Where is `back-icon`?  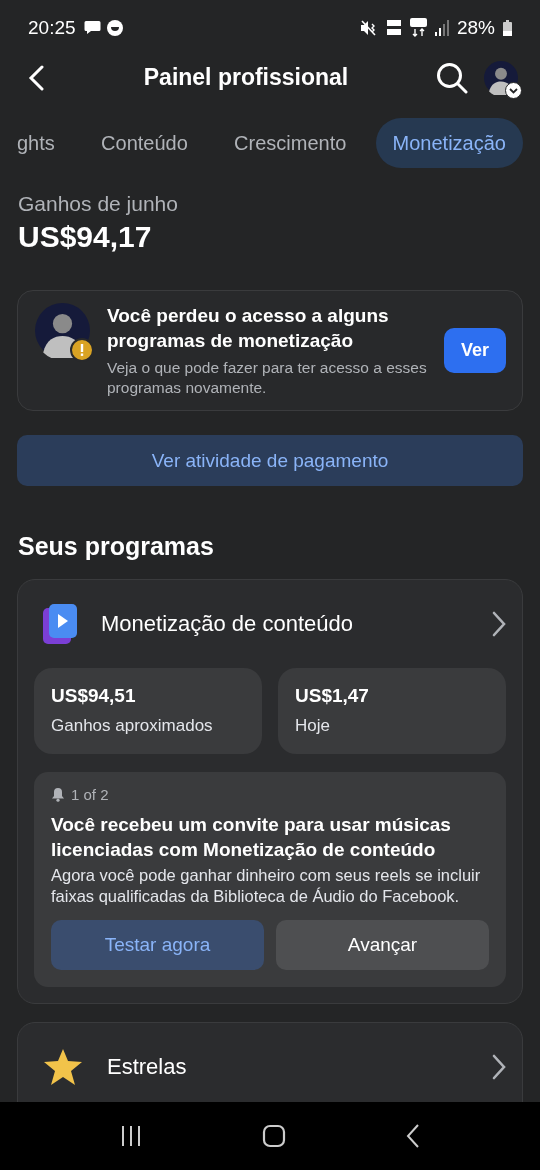
back-icon is located at coordinates (413, 1136).